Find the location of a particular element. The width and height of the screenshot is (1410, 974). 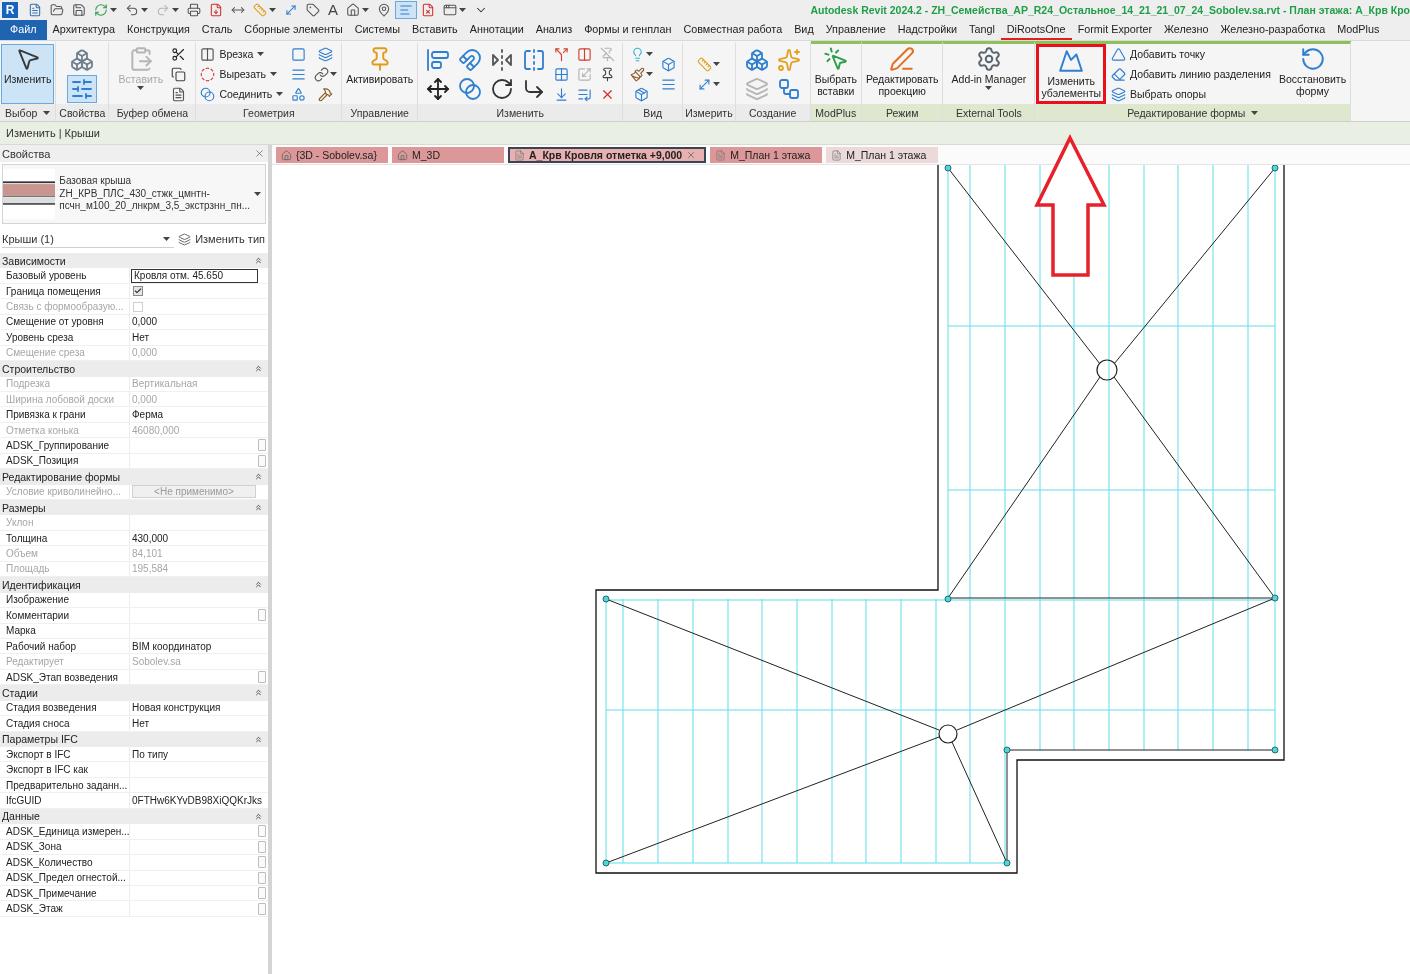

close-icon is located at coordinates (691, 155).